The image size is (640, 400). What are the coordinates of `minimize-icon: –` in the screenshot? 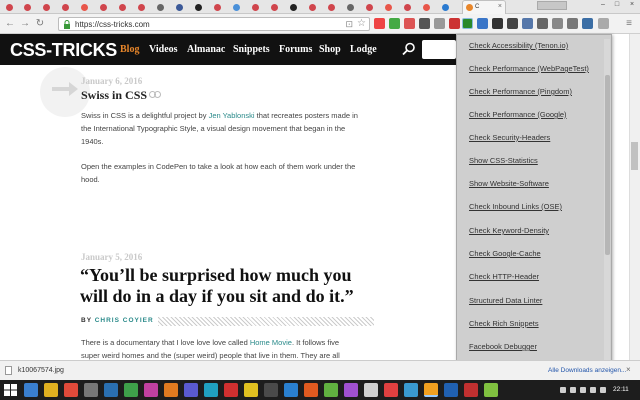 It's located at (603, 5).